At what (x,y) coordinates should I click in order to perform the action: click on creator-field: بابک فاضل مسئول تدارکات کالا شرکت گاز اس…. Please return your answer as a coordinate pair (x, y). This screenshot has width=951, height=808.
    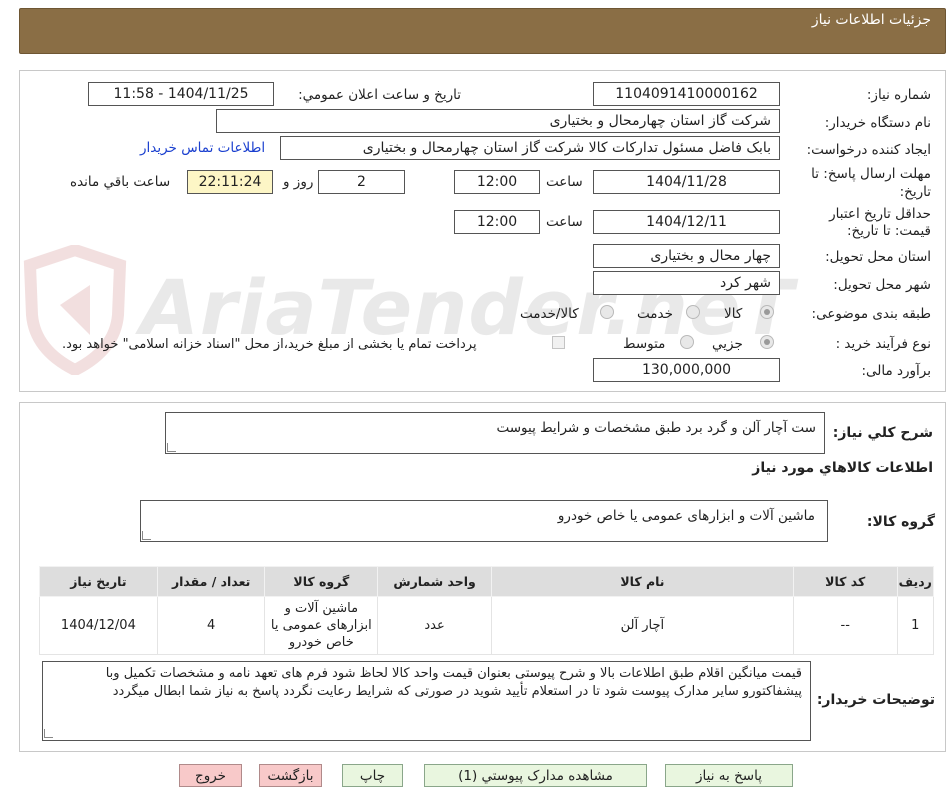
    Looking at the image, I should click on (530, 148).